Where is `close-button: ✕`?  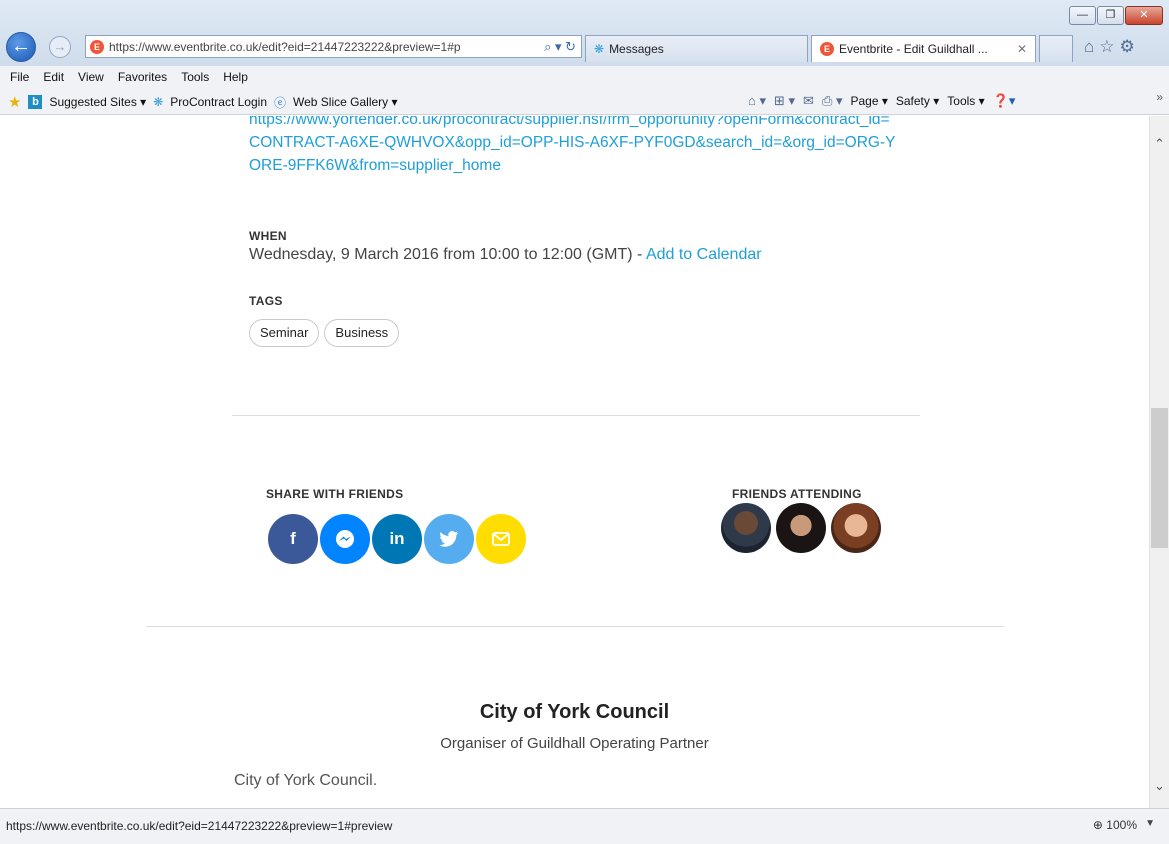
close-button: ✕ is located at coordinates (1144, 15).